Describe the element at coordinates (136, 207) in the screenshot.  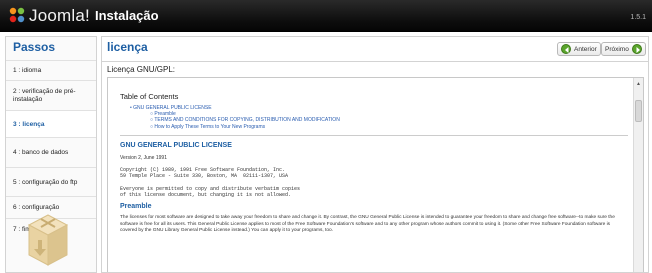
I see `preamble-title: Preamble` at that location.